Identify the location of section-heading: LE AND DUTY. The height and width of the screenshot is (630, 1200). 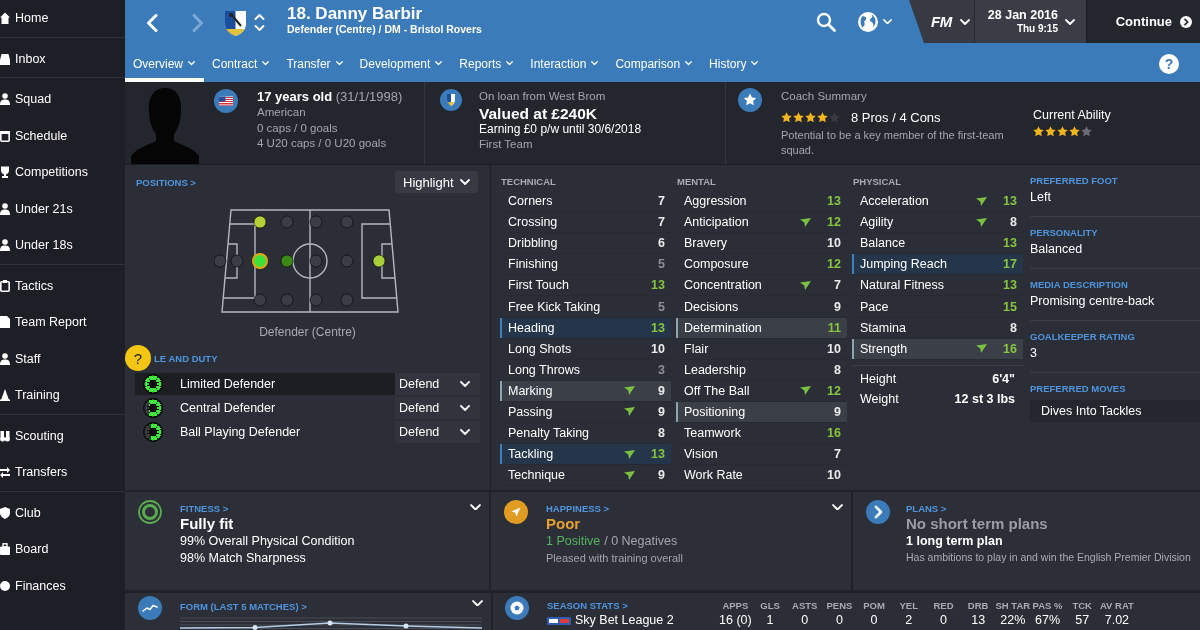
(186, 358).